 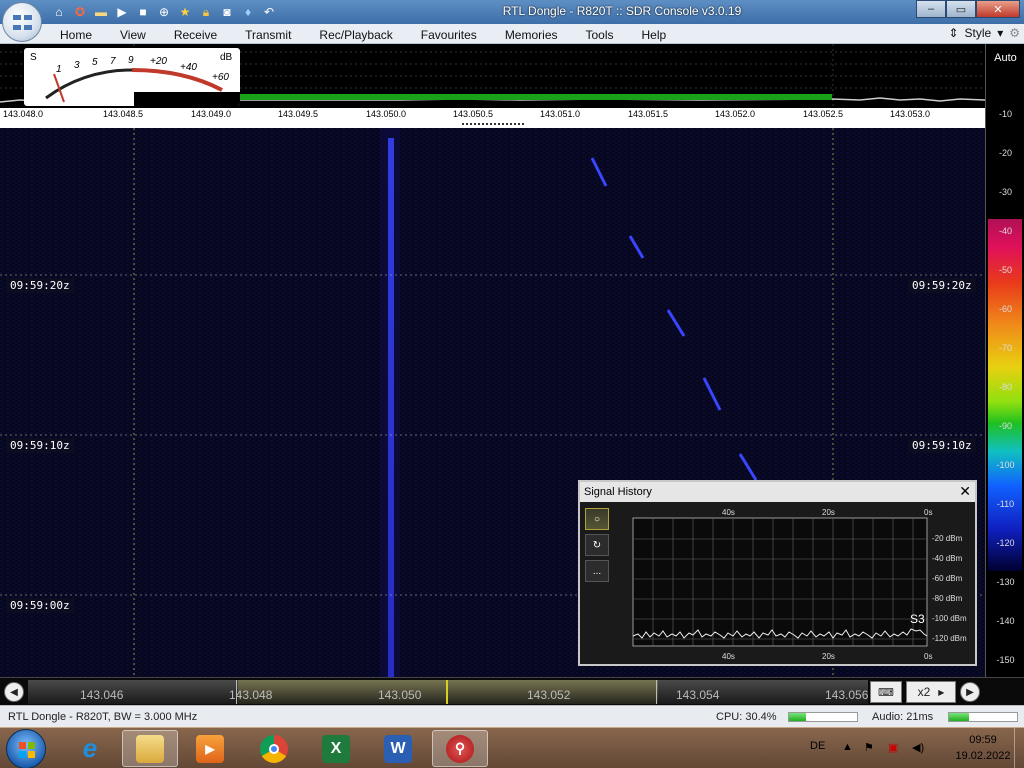 I want to click on time-label-bottom: 20s, so click(x=828, y=656).